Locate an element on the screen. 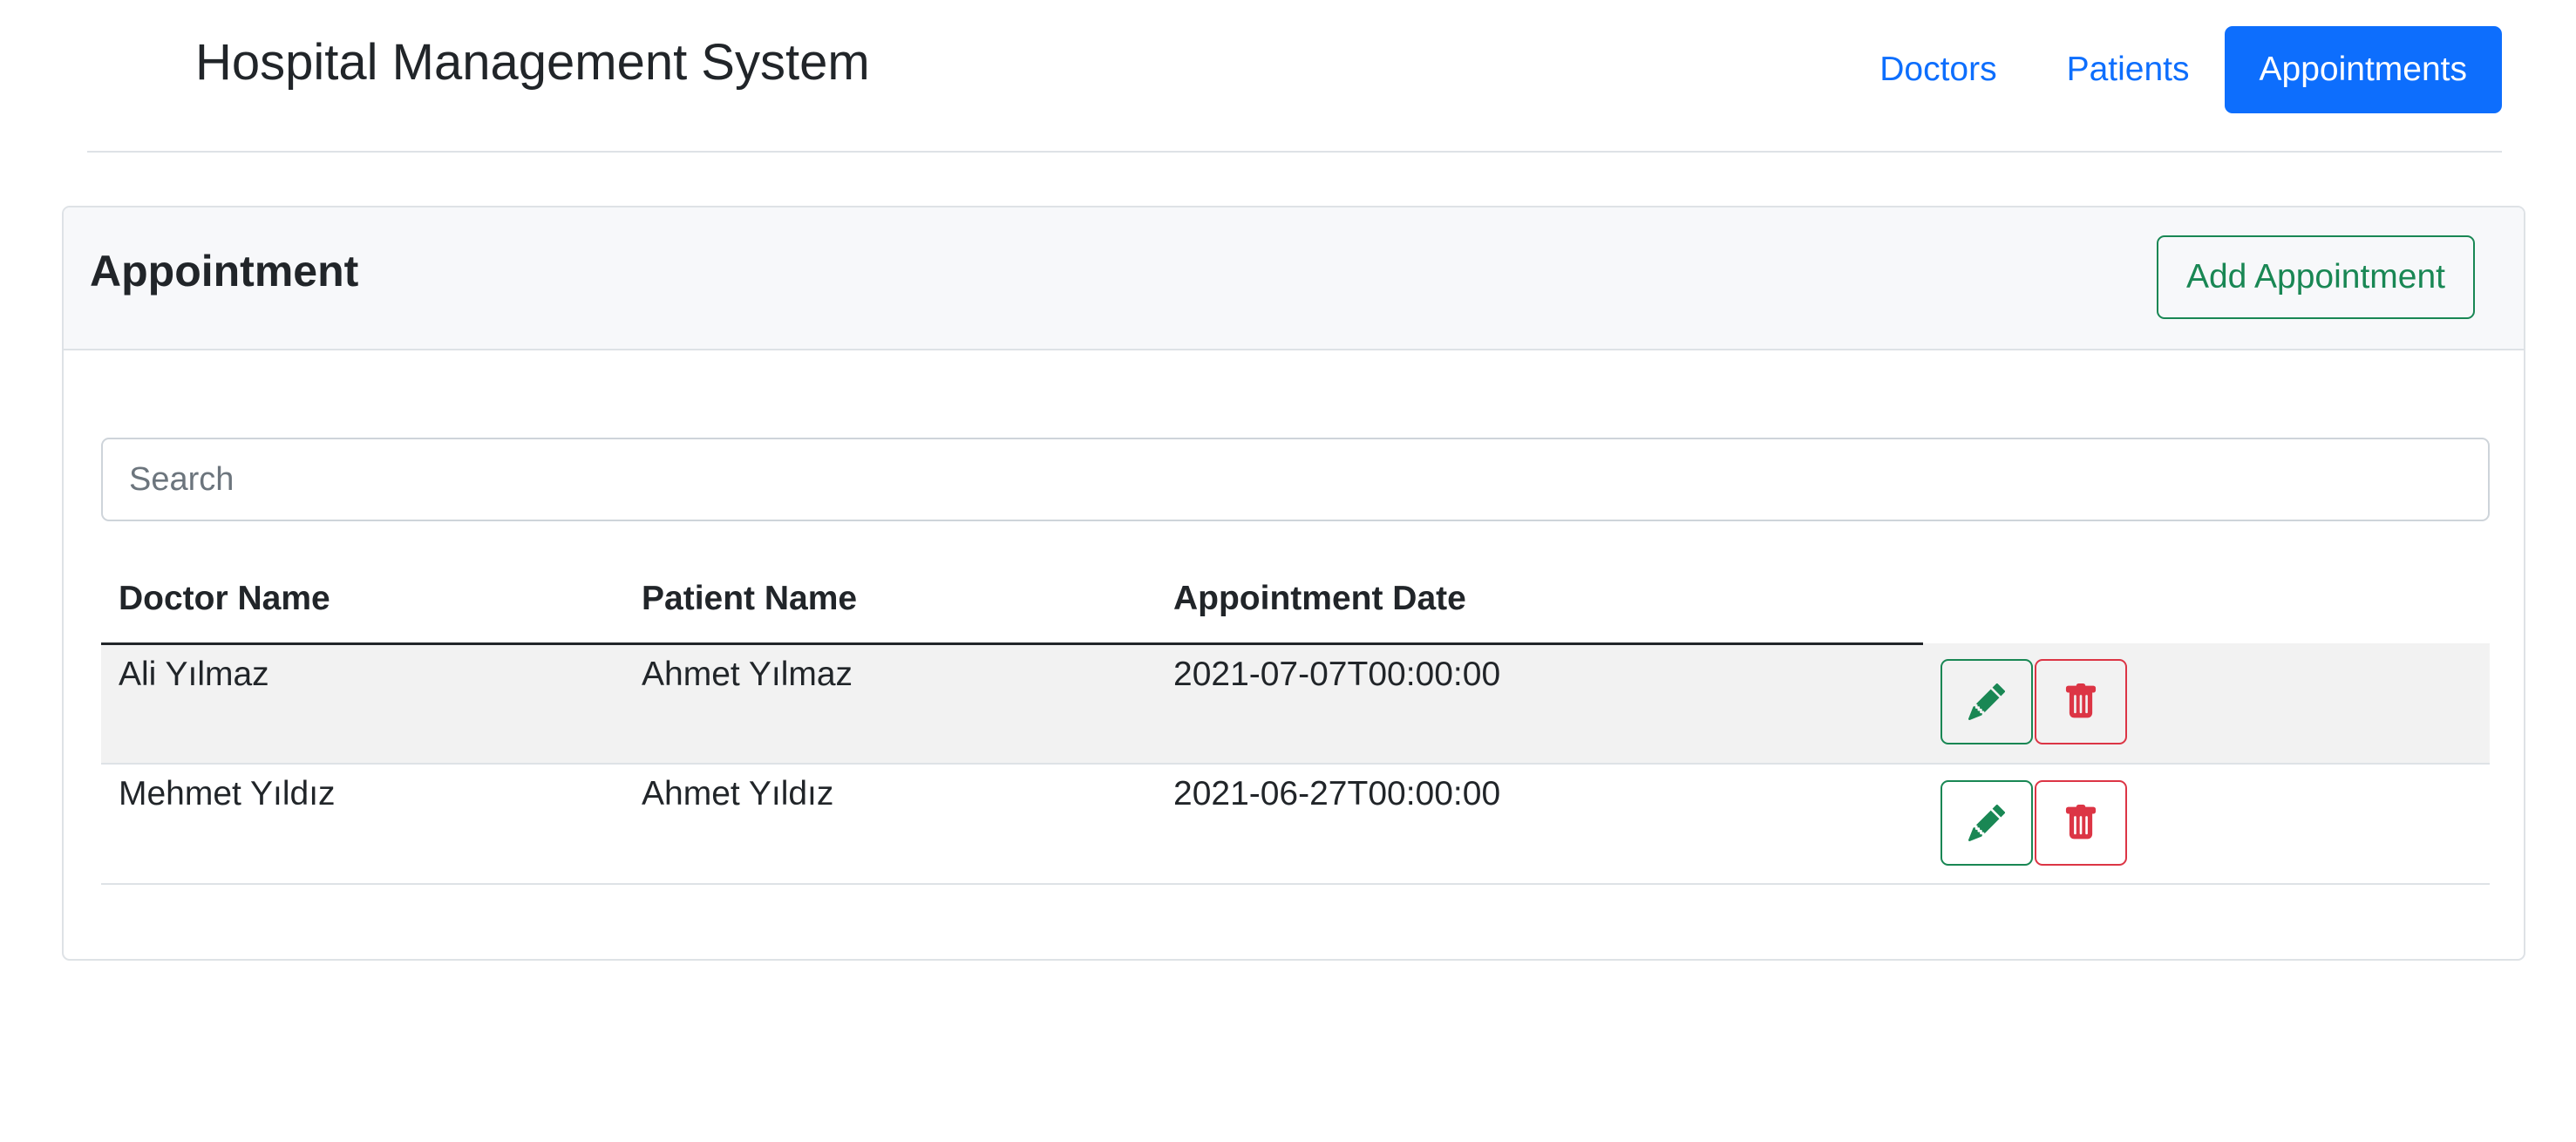 This screenshot has height=1142, width=2576. nav-patients: Patients is located at coordinates (2128, 69).